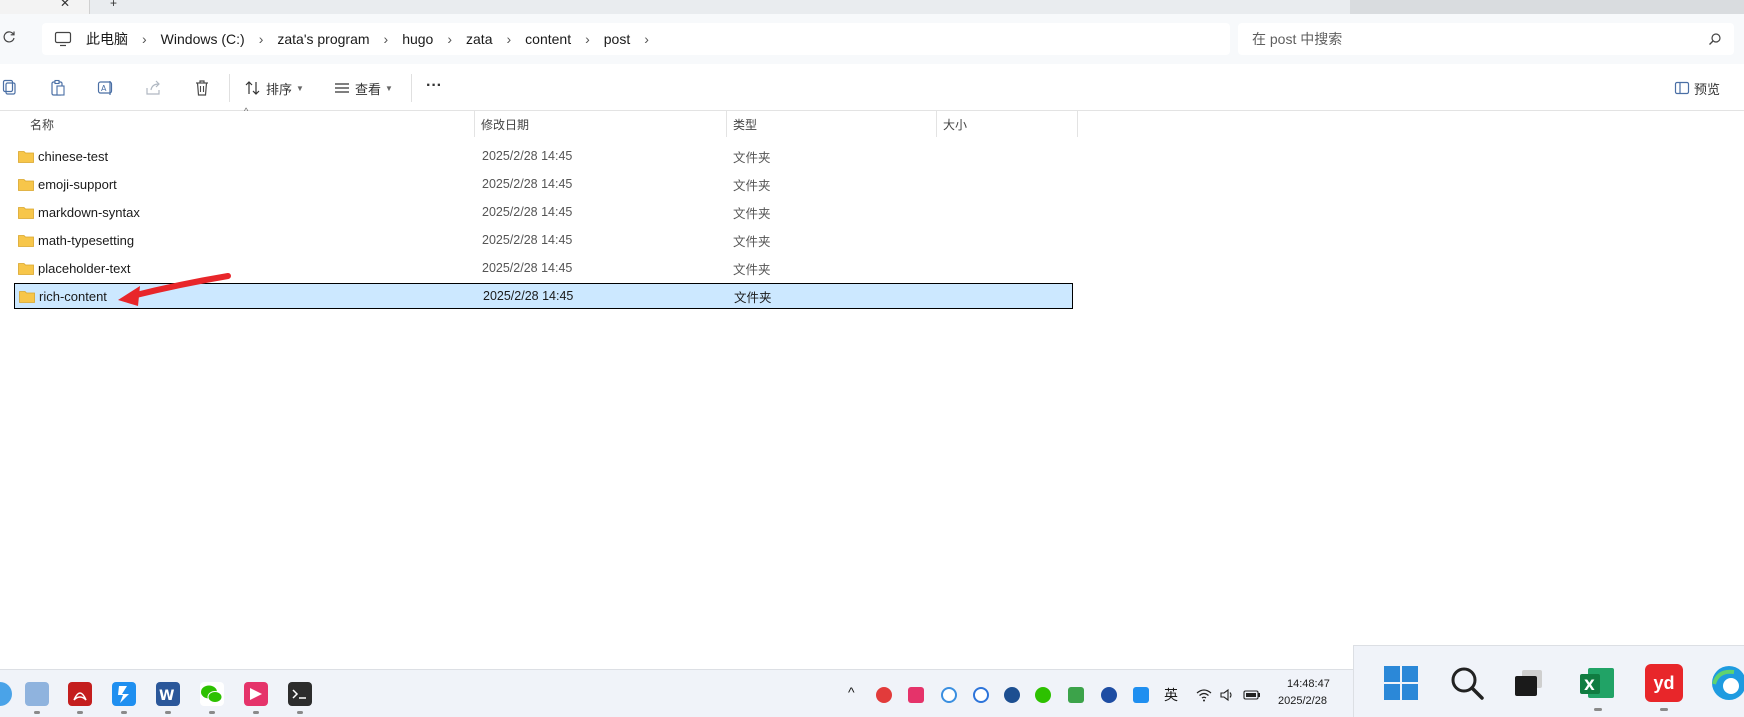  What do you see at coordinates (249, 124) in the screenshot?
I see `column-header-name: 名称` at bounding box center [249, 124].